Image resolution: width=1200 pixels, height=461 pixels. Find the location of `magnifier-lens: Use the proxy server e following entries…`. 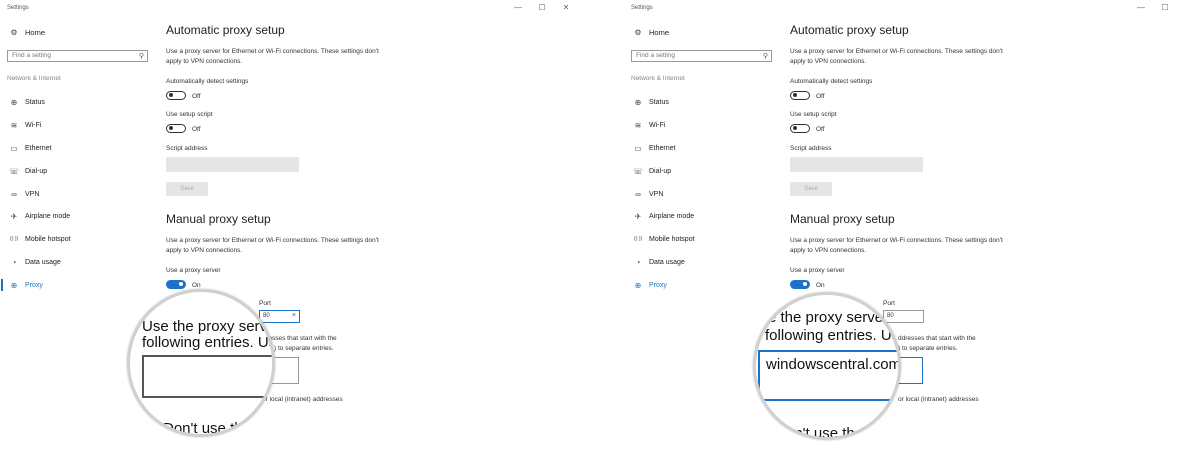

magnifier-lens: Use the proxy server e following entries… is located at coordinates (201, 363).